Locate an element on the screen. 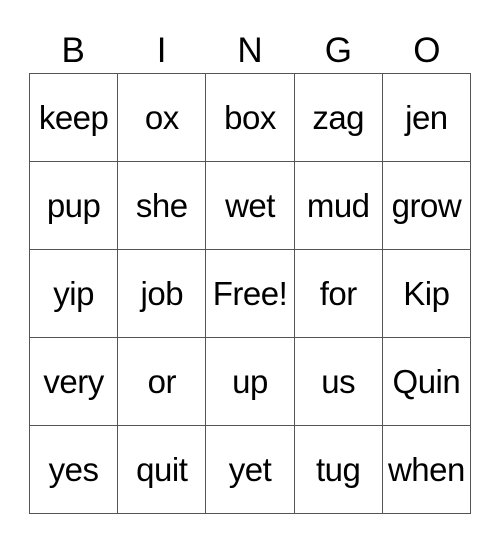 This screenshot has height=544, width=500. bingo-cell: keep is located at coordinates (74, 118).